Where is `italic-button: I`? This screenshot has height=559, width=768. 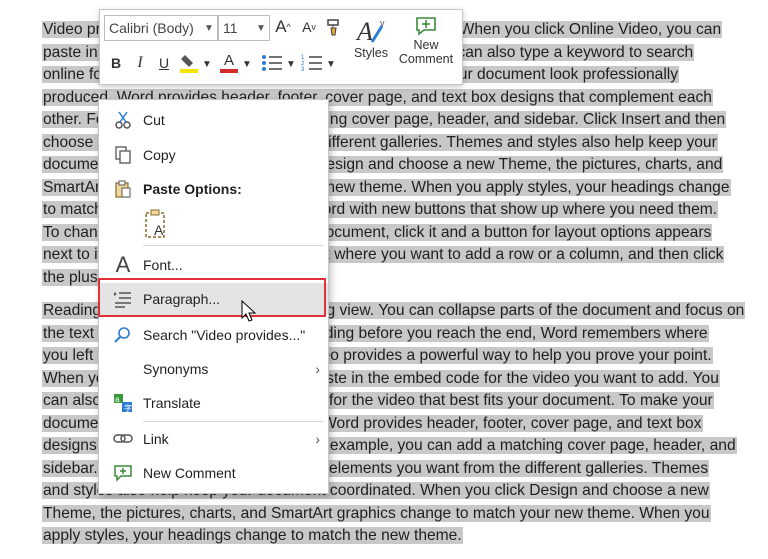
italic-button: I is located at coordinates (140, 63).